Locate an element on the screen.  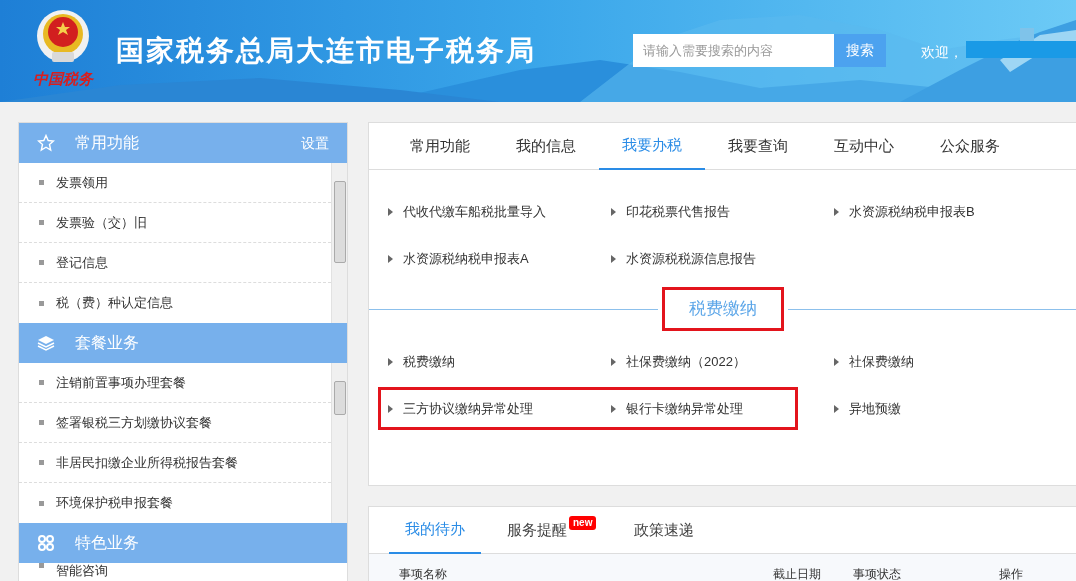
welcome-text: 欢迎， is located at coordinates (942, 52).